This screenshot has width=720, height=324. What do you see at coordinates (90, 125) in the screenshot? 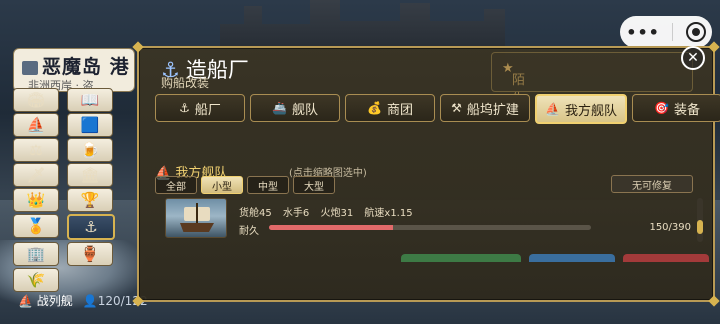
I see `cube-icon: 🟦` at bounding box center [90, 125].